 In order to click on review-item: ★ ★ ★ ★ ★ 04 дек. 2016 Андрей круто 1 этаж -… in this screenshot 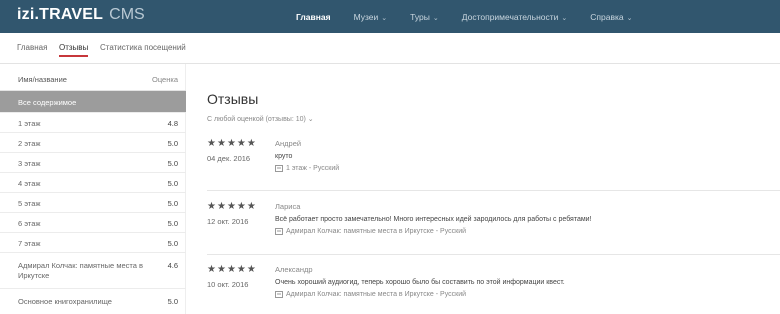, I will do `click(493, 161)`.